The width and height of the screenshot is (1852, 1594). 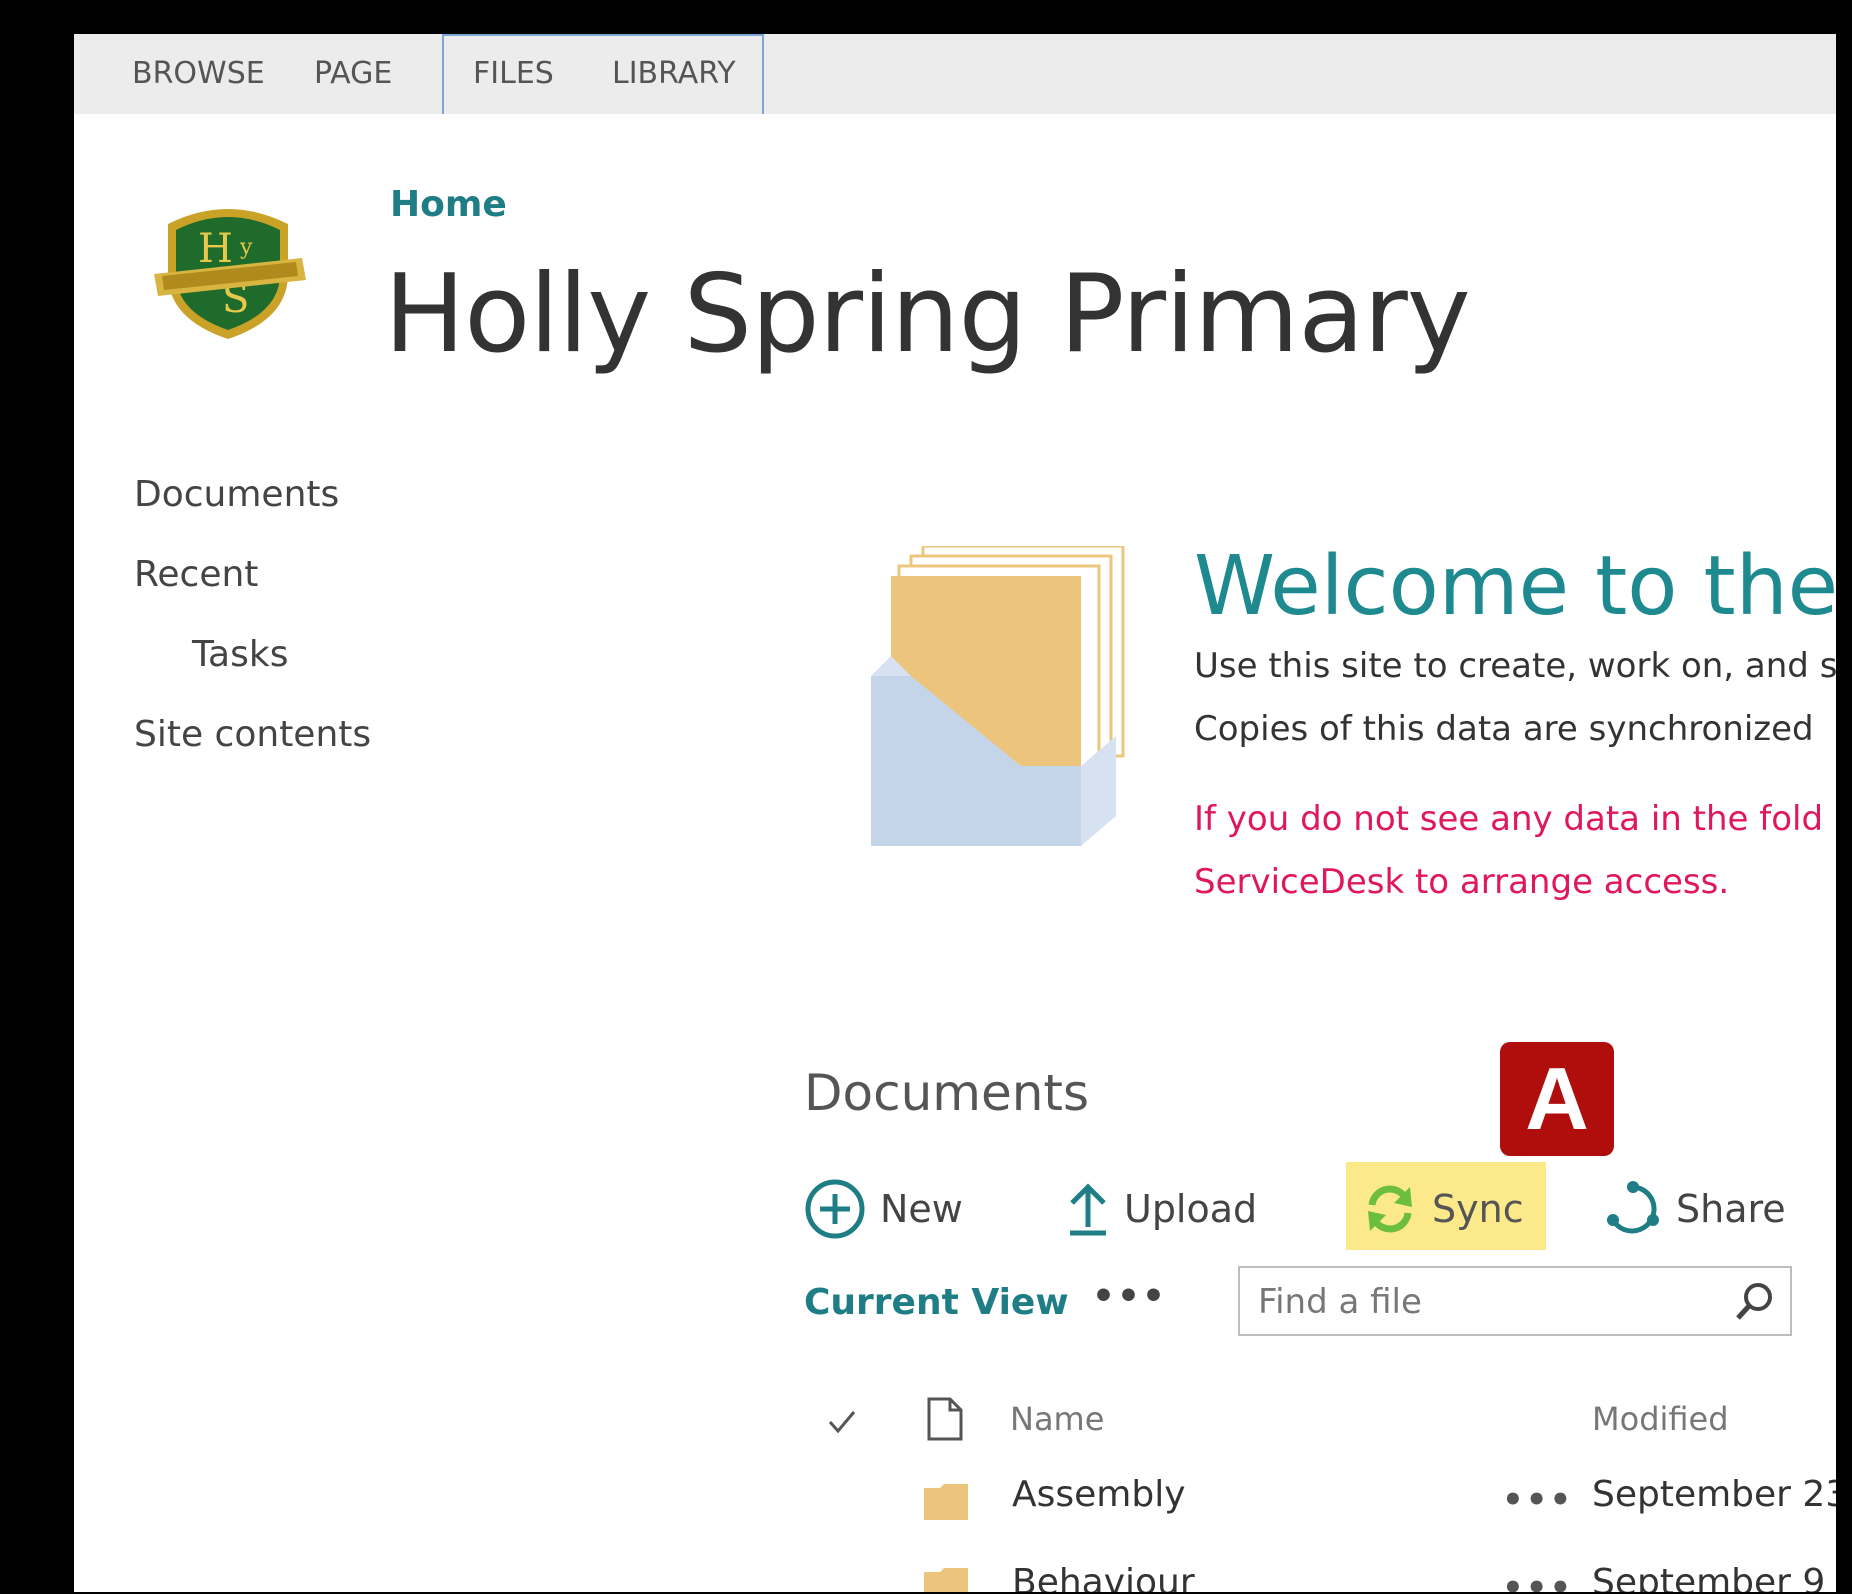 I want to click on access-warning-line-1: If you do not see any data in the fold, so click(x=1509, y=819).